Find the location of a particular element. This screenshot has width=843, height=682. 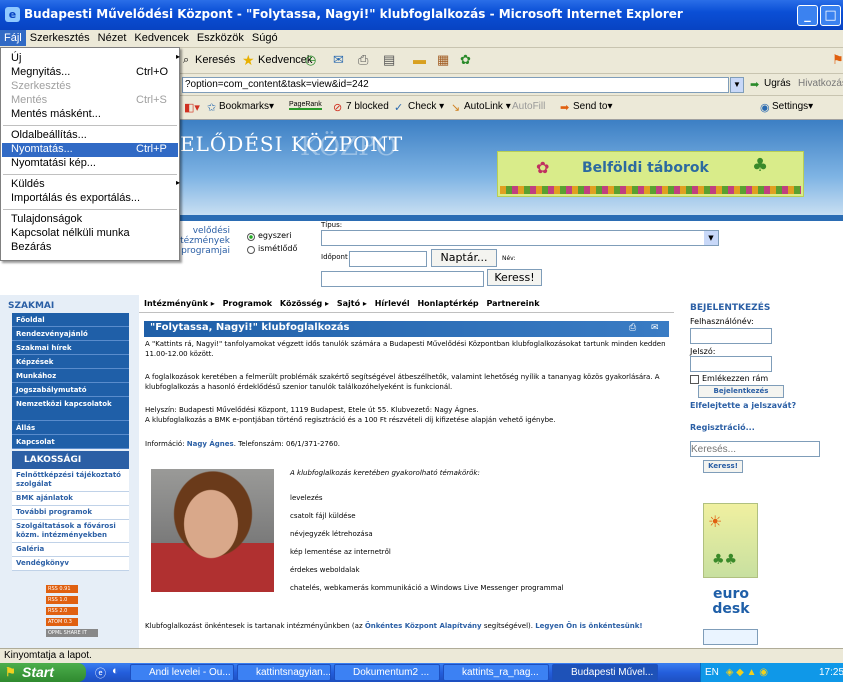

minimize-button: _ is located at coordinates (807, 15).